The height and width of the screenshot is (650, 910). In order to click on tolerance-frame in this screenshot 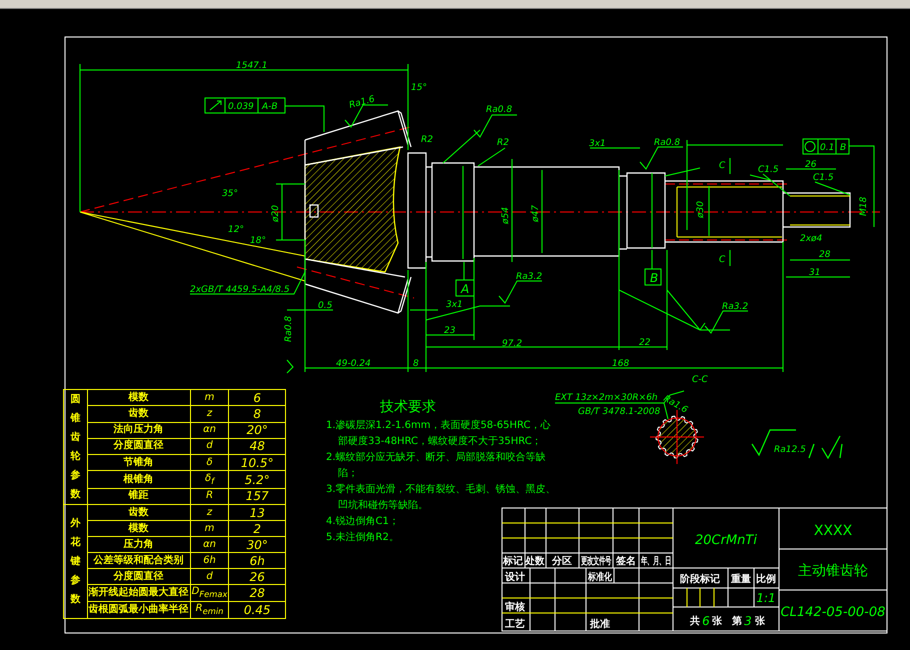, I will do `click(826, 146)`.